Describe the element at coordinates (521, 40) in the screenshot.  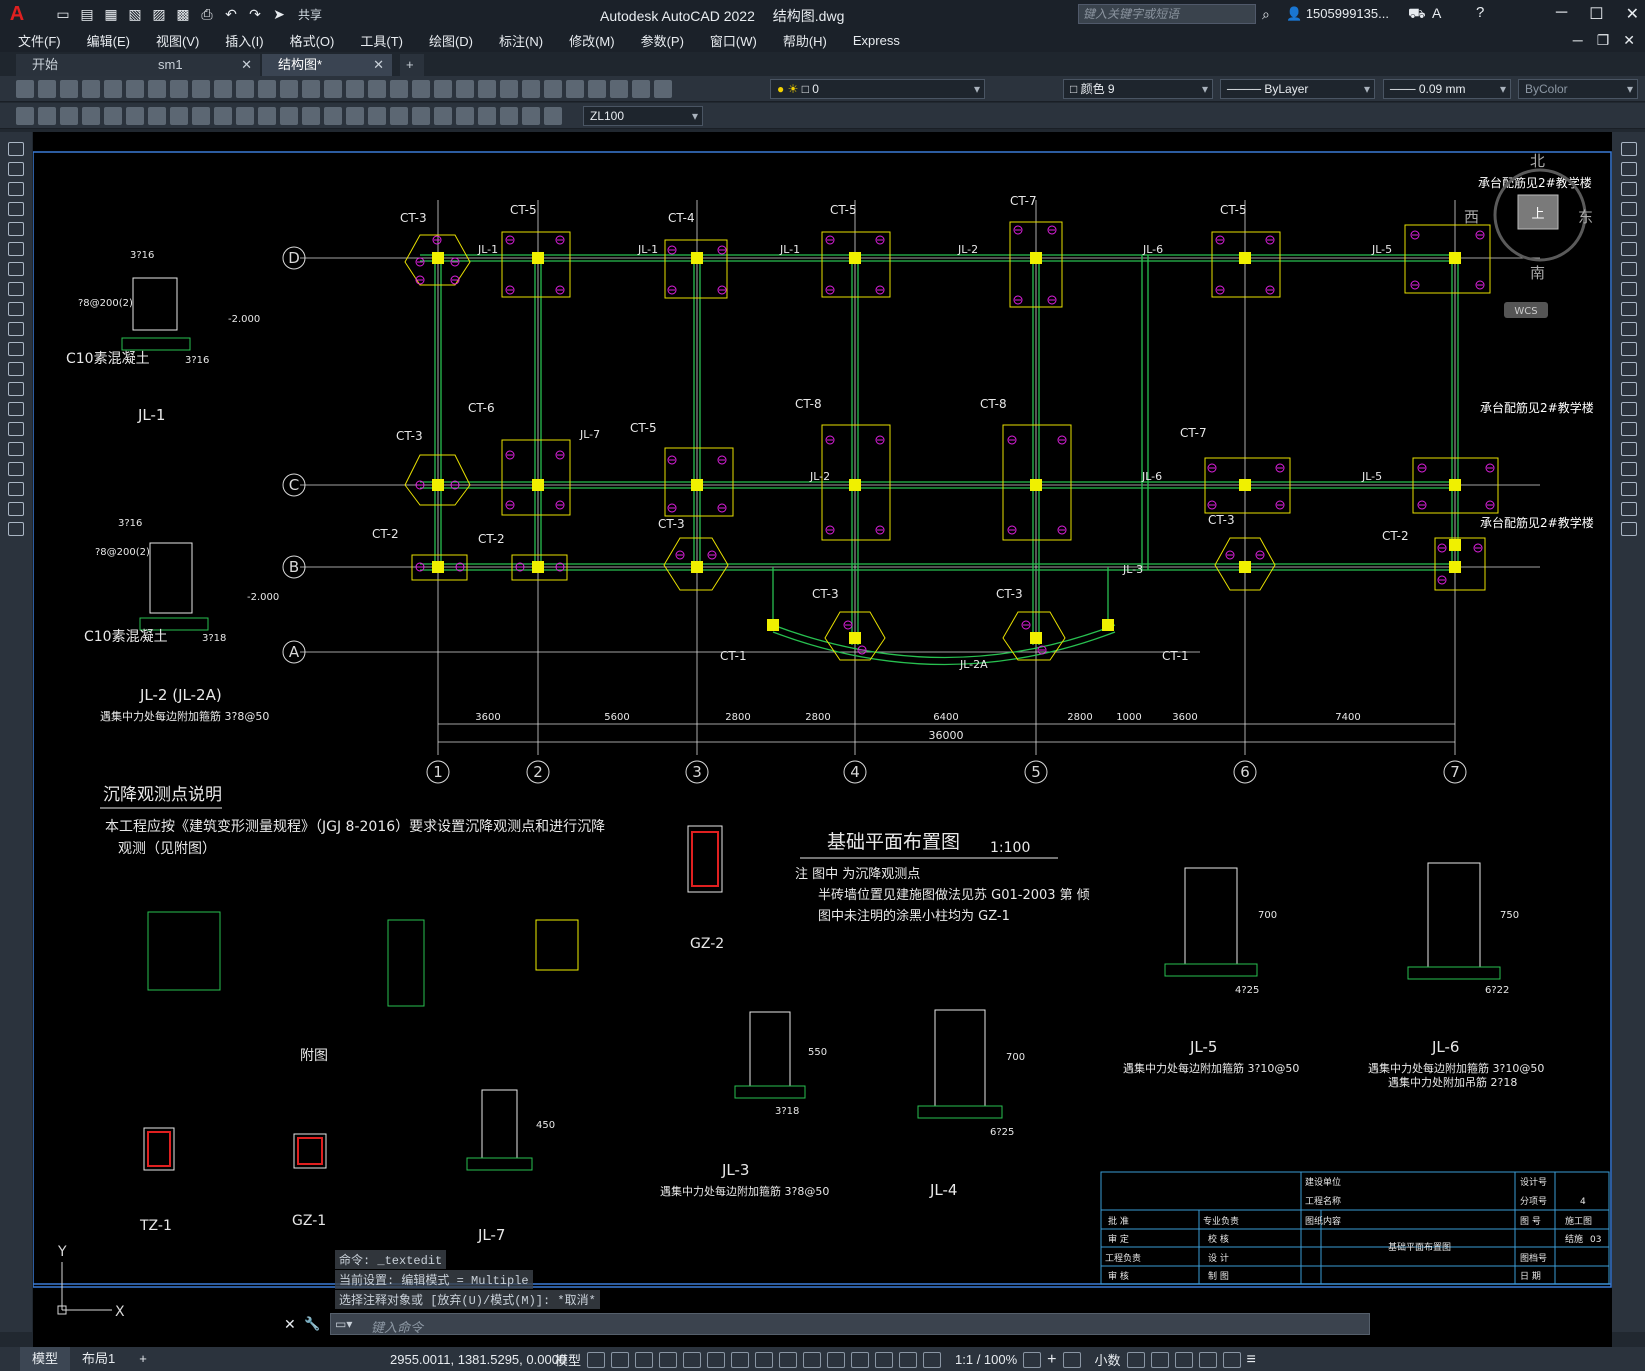
I see `menu-dimension: 标注(N)` at that location.